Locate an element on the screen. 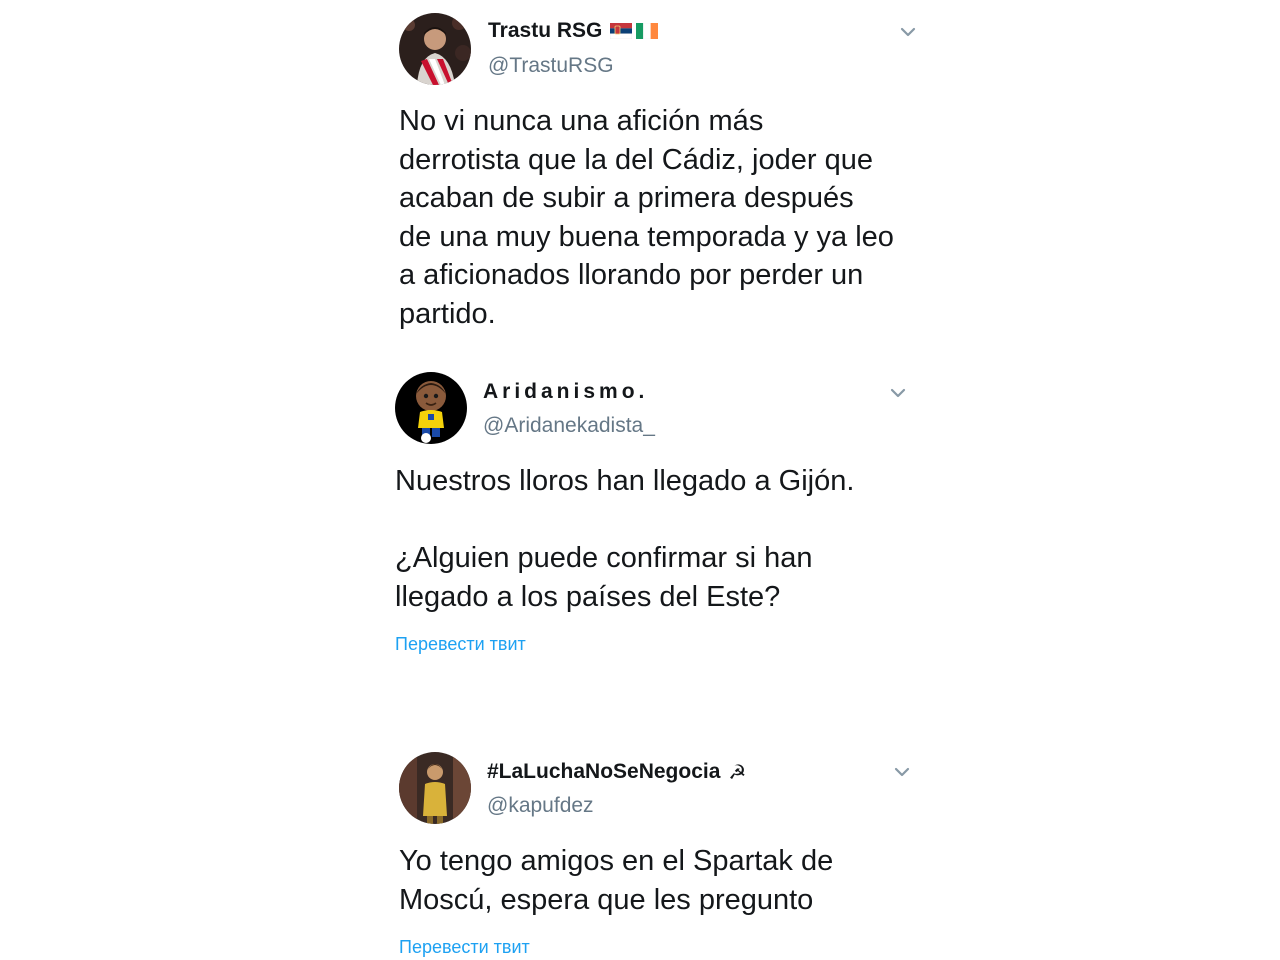 This screenshot has height=960, width=1280. handle-kapufdez: @kapufdez is located at coordinates (540, 806).